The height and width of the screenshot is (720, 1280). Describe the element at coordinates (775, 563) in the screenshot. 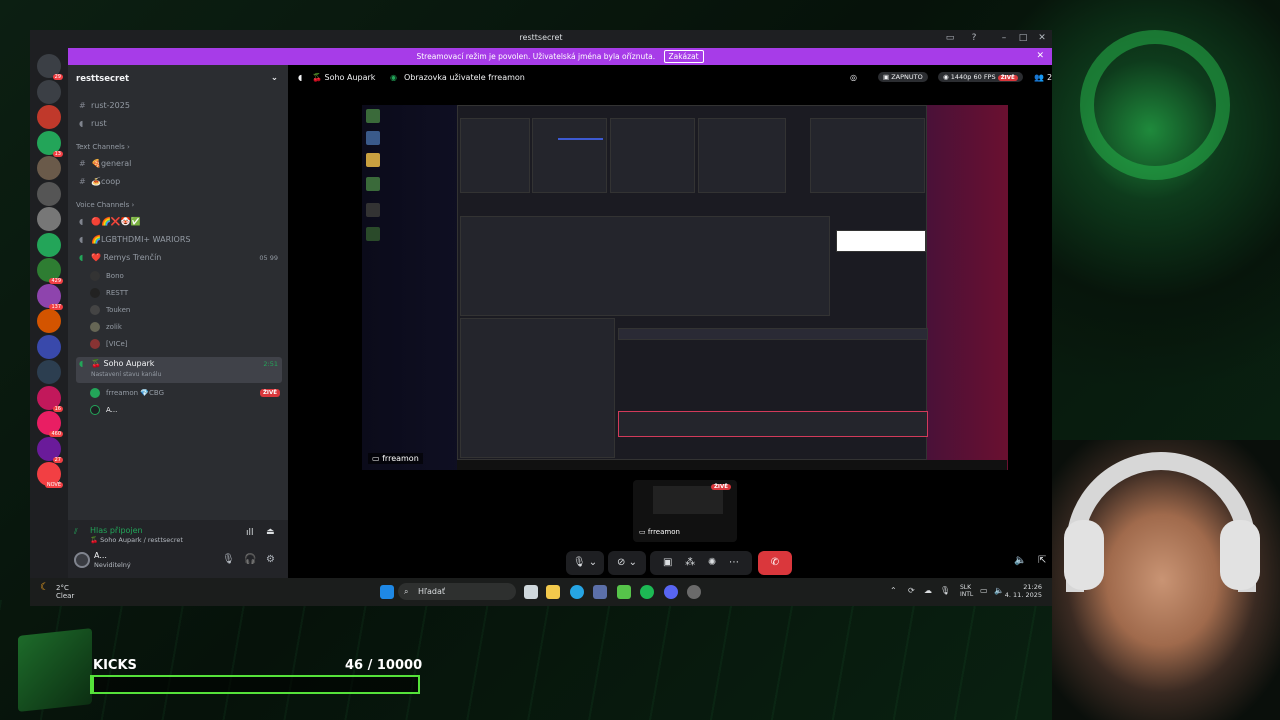

I see `leave-call-button: ✆` at that location.